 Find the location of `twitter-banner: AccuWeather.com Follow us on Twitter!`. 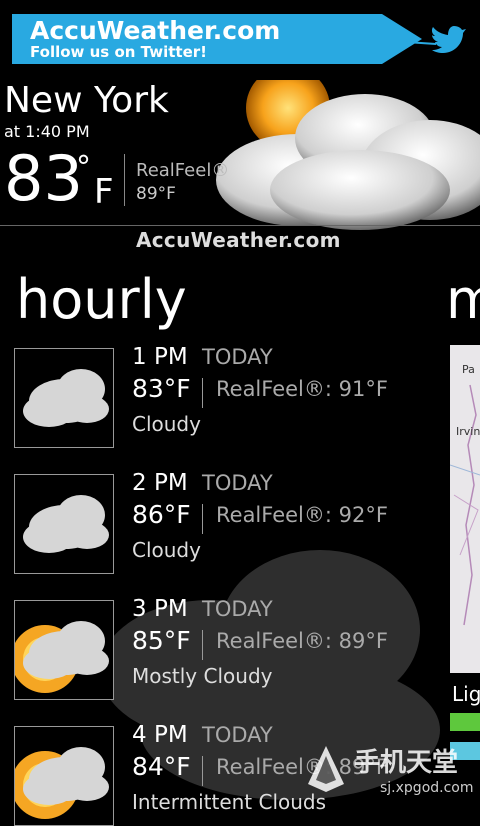

twitter-banner: AccuWeather.com Follow us on Twitter! is located at coordinates (240, 39).